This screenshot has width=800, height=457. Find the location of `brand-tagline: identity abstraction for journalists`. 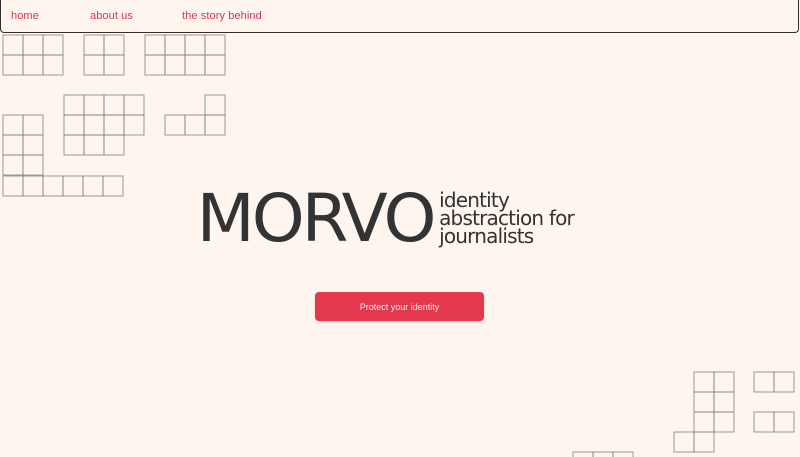

brand-tagline: identity abstraction for journalists is located at coordinates (507, 219).